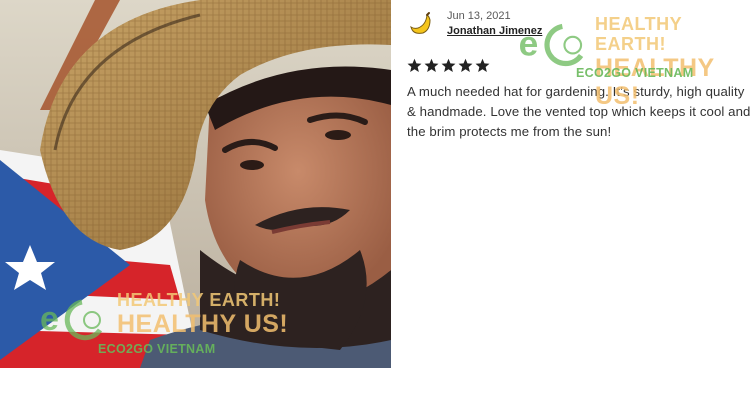 This screenshot has width=750, height=400. Describe the element at coordinates (578, 68) in the screenshot. I see `star-rating` at that location.